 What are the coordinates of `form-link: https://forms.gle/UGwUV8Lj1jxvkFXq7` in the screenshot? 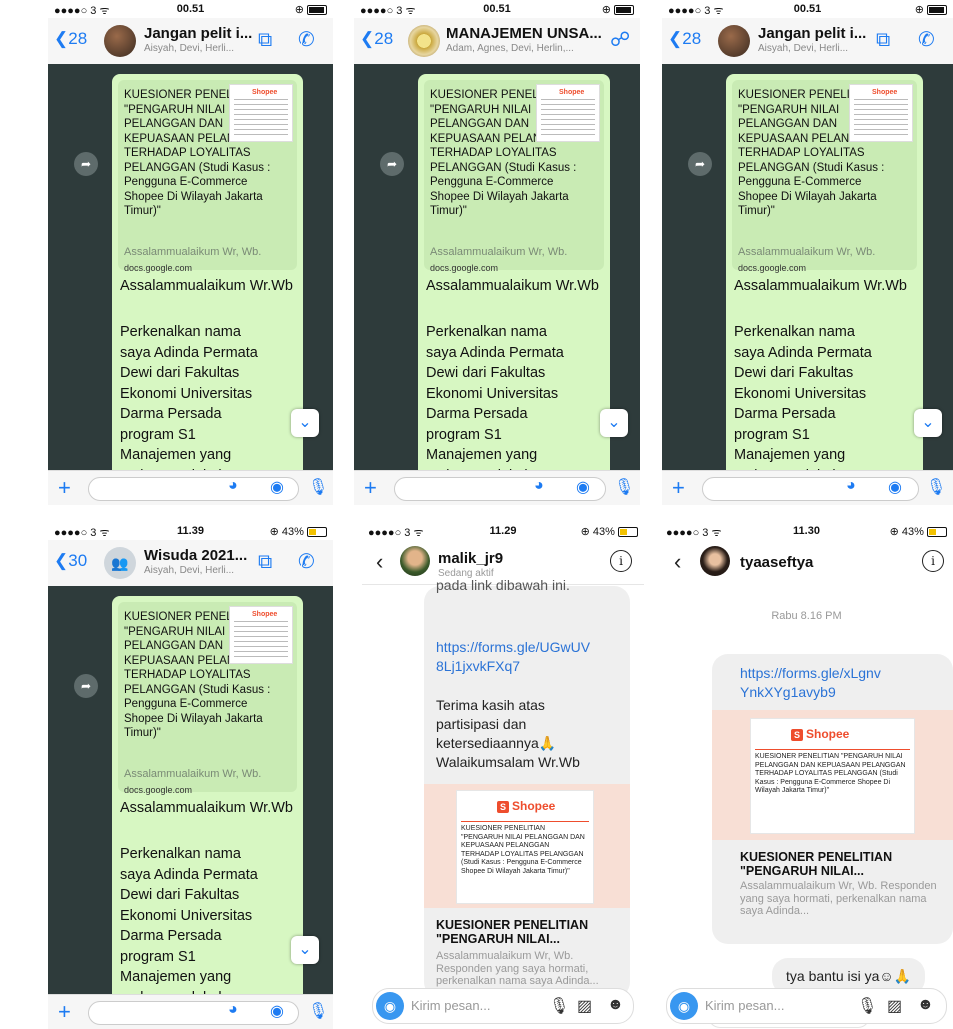 It's located at (516, 657).